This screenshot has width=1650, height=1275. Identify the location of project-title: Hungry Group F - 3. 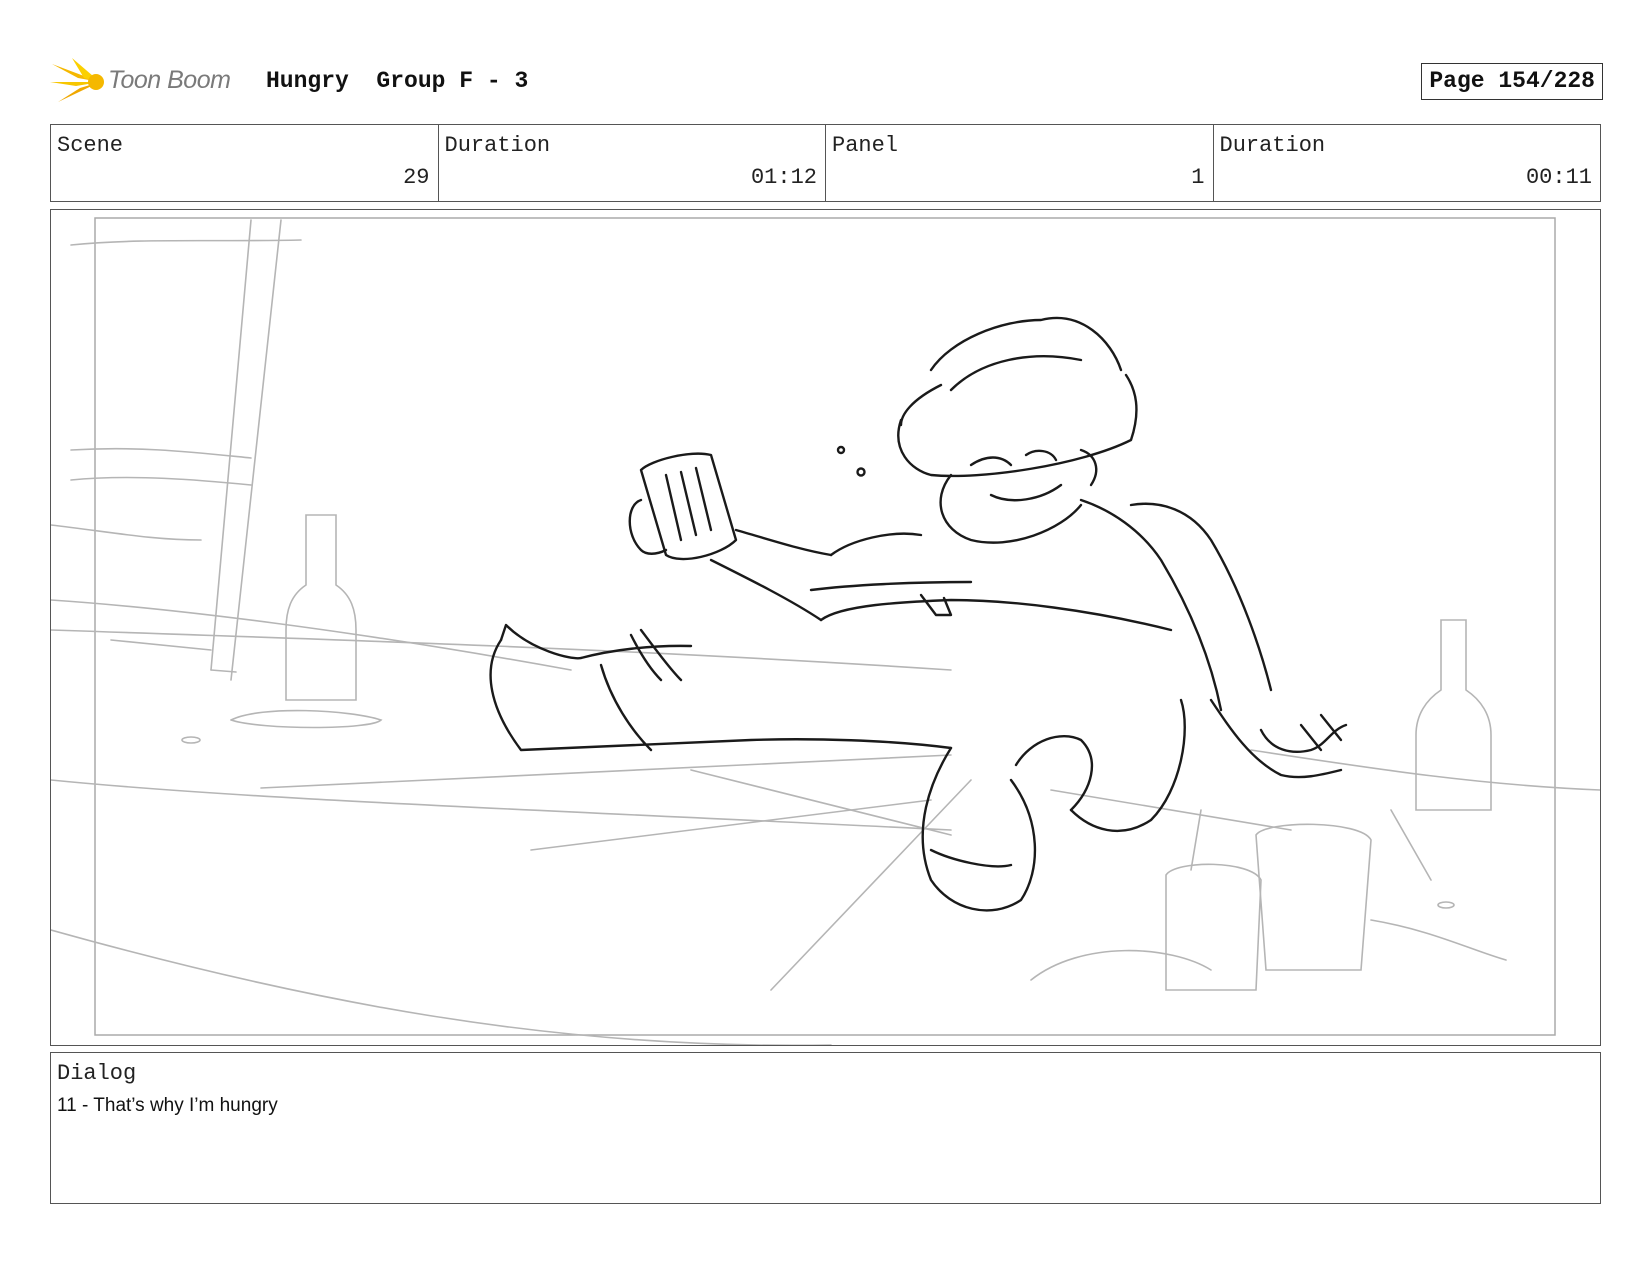
(397, 81).